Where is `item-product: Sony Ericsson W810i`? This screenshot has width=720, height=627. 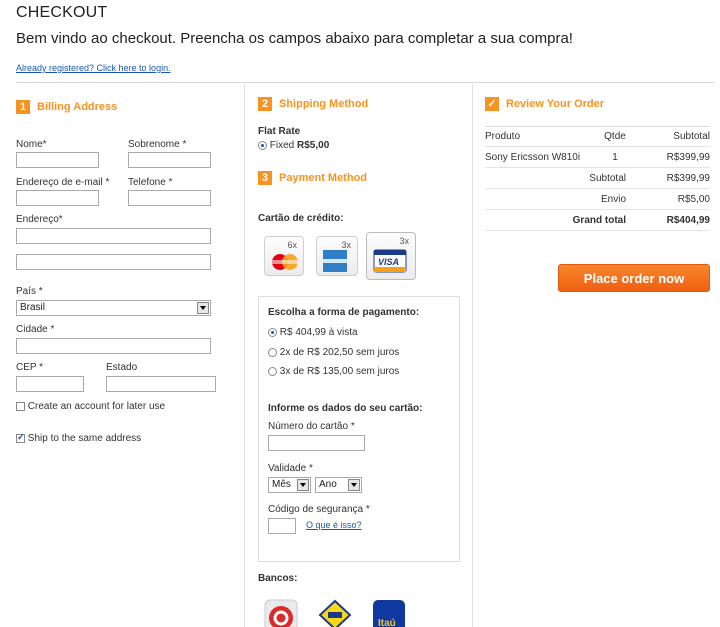
item-product: Sony Ericsson W810i is located at coordinates (537, 157).